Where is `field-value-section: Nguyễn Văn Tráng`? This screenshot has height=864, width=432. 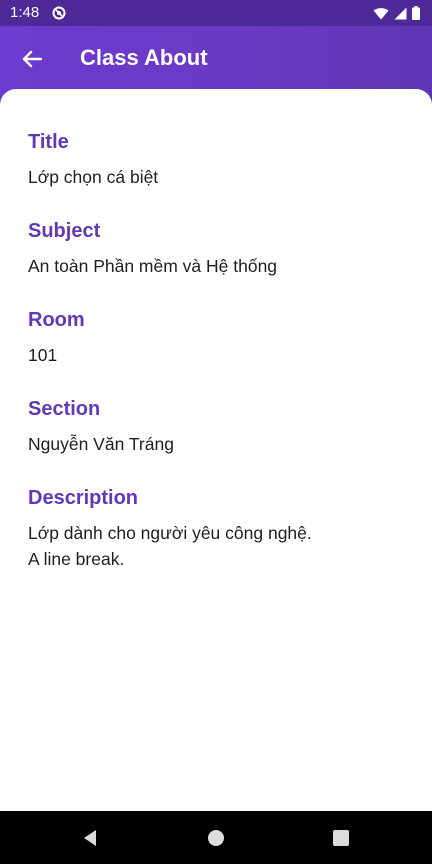 field-value-section: Nguyễn Văn Tráng is located at coordinates (101, 444).